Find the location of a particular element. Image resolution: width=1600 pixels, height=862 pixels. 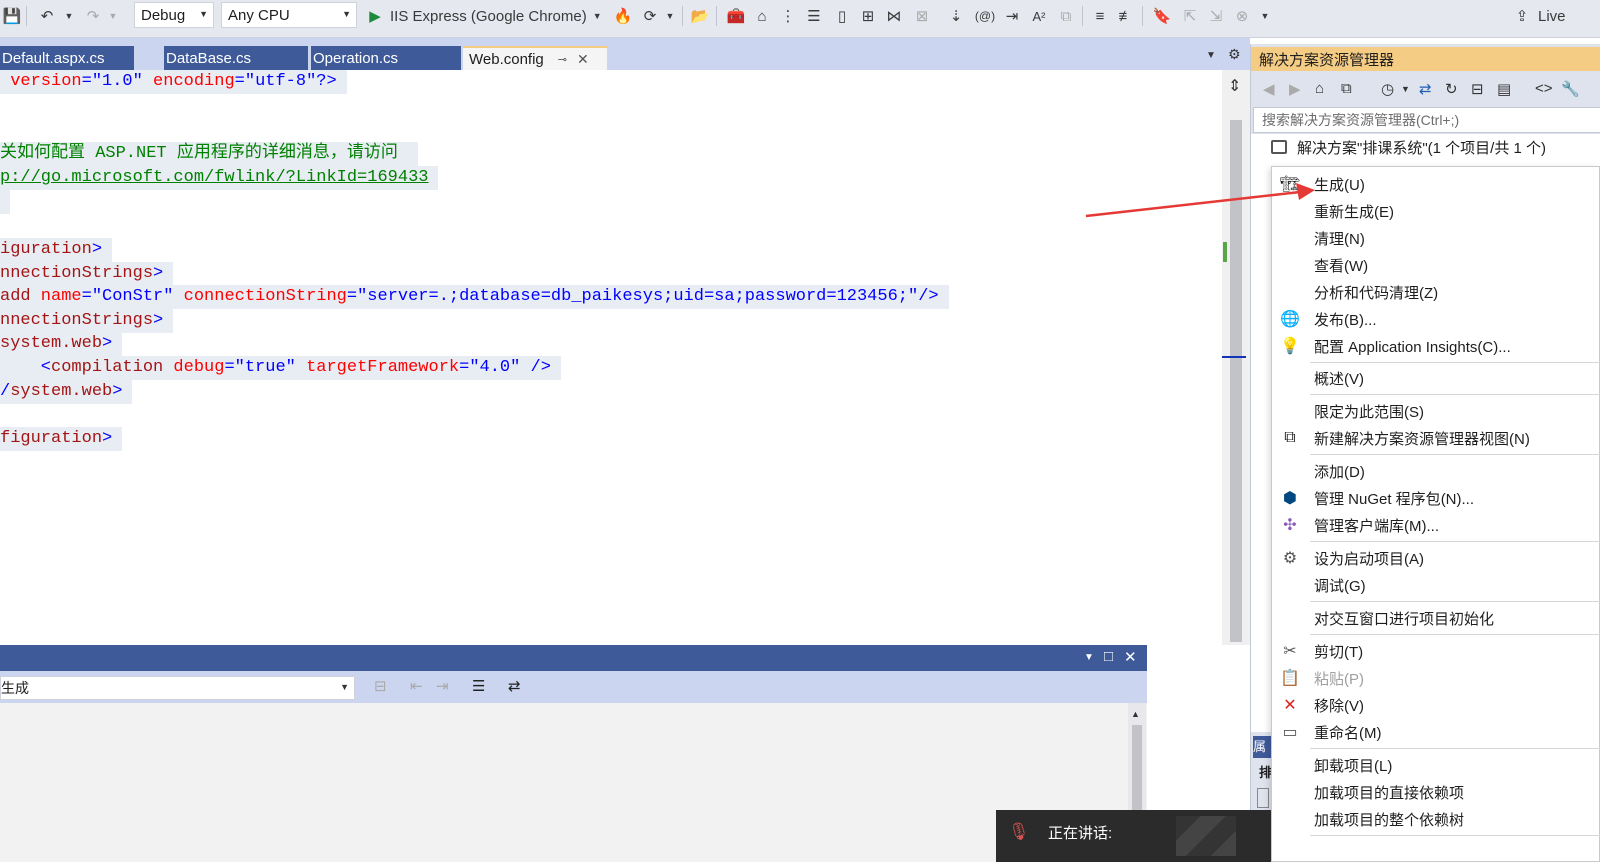

diagram-icon: ⋈ is located at coordinates (894, 16).